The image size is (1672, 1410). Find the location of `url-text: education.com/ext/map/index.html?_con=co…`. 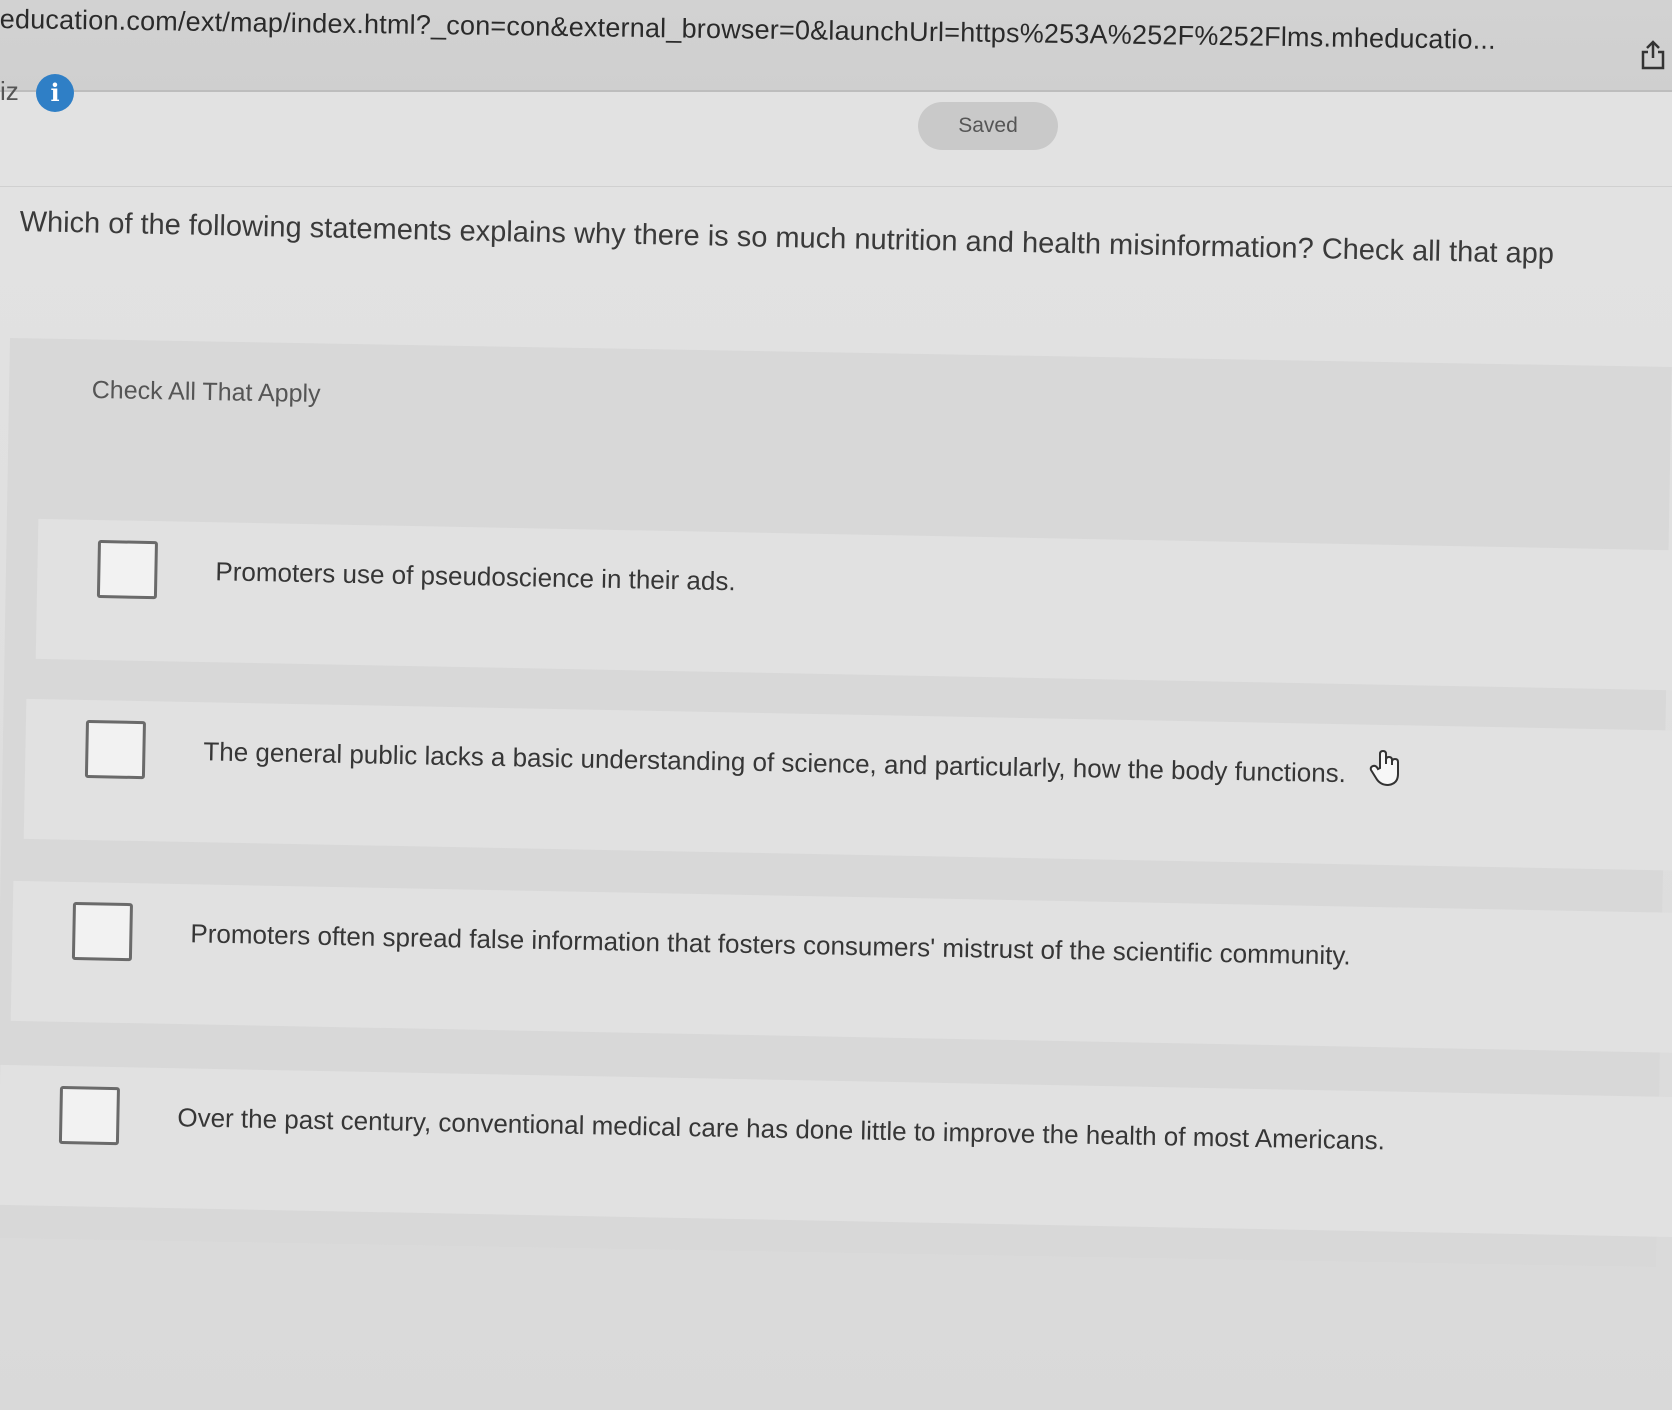

url-text: education.com/ext/map/index.html?_con=co… is located at coordinates (810, 31).